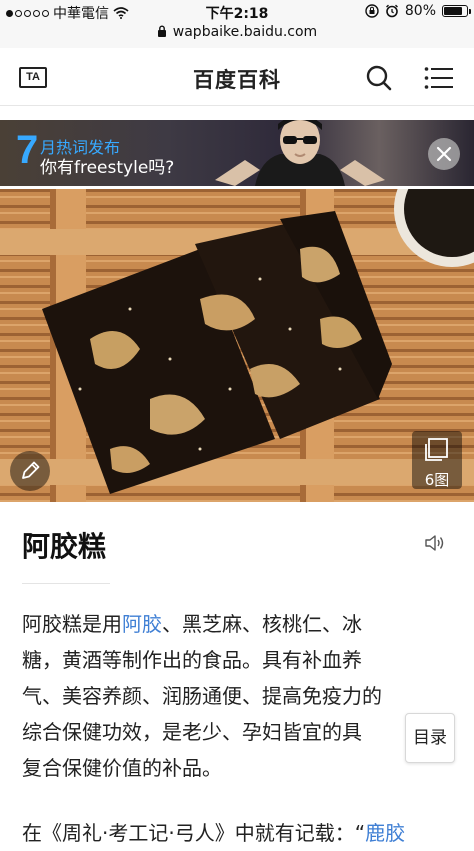 This screenshot has height=851, width=474. I want to click on promo-banner: 7 月热词发布 你有freestyle吗?, so click(237, 153).